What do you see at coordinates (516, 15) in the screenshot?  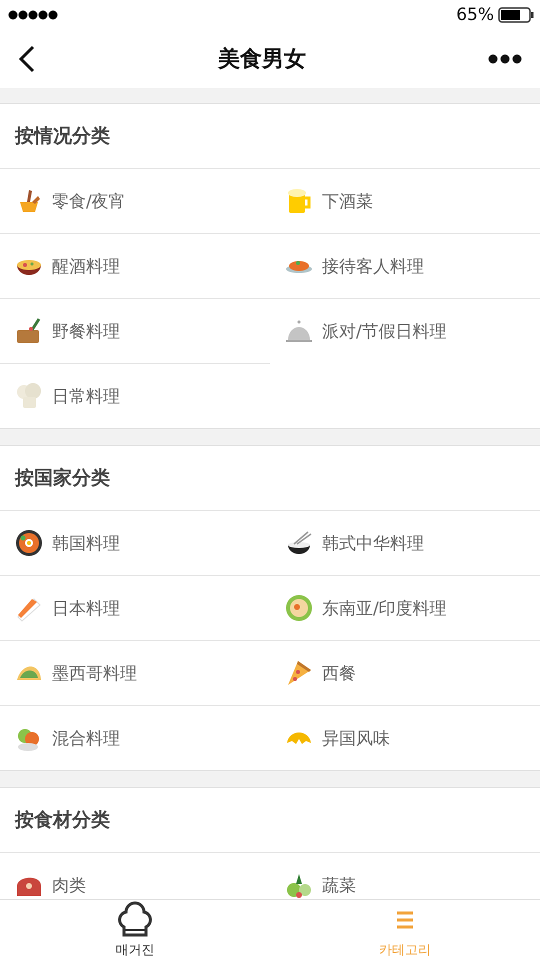 I see `battery-icon` at bounding box center [516, 15].